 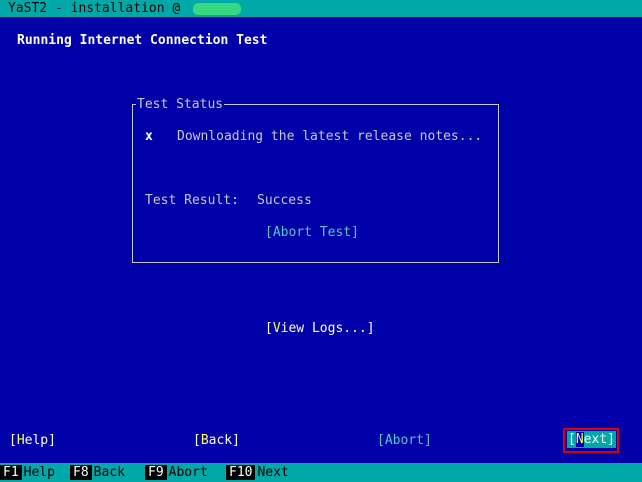 What do you see at coordinates (327, 328) in the screenshot?
I see `button-label: iew Logs...]` at bounding box center [327, 328].